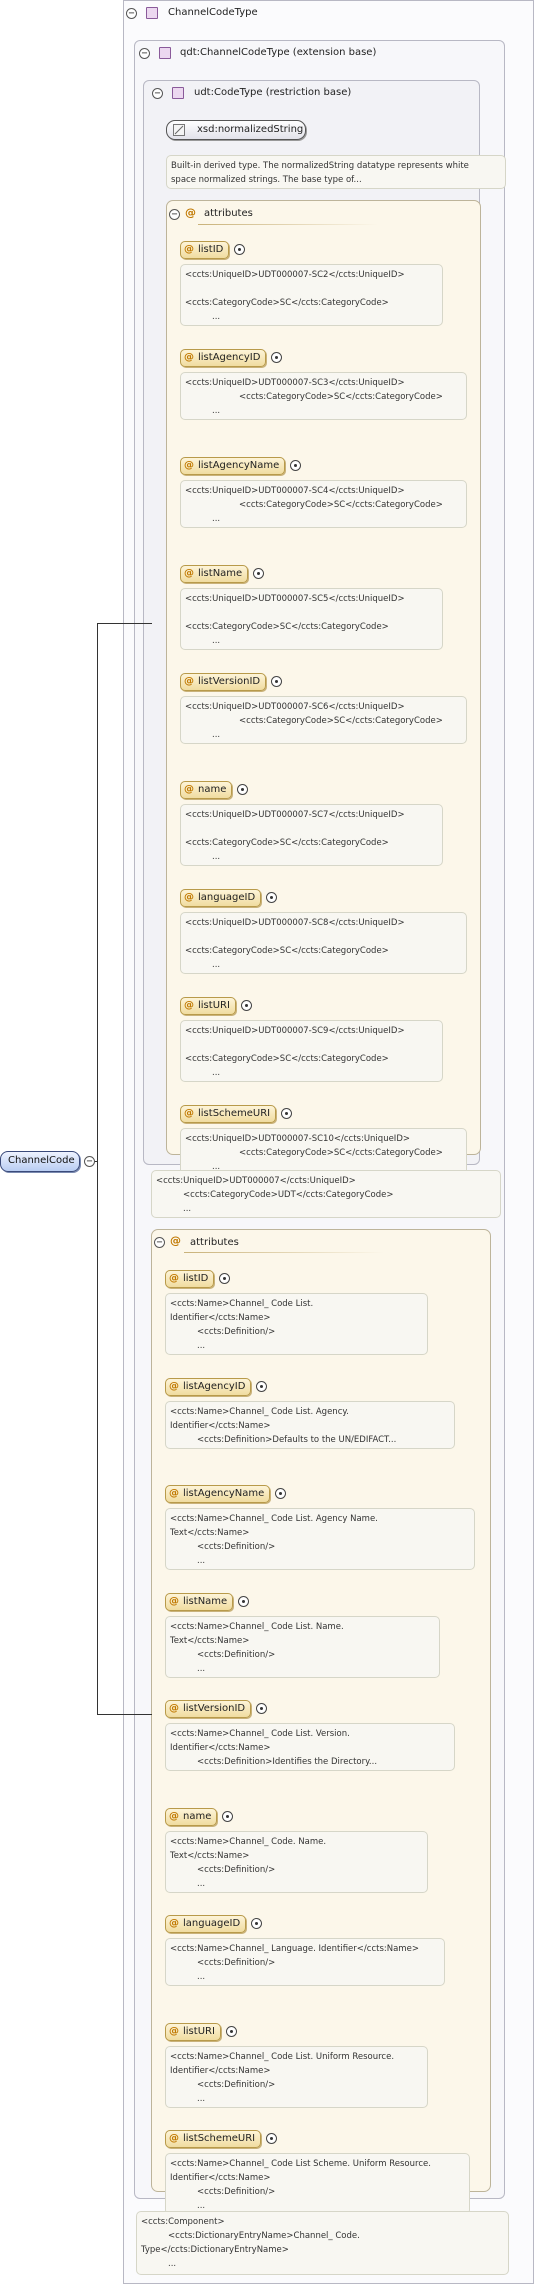 This screenshot has height=2284, width=536. What do you see at coordinates (41, 1160) in the screenshot?
I see `element-name: ChannelCode` at bounding box center [41, 1160].